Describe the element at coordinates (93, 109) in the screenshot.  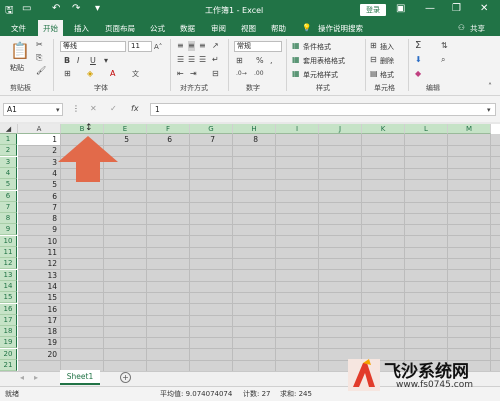
I see `cancel-icon: ✕` at that location.